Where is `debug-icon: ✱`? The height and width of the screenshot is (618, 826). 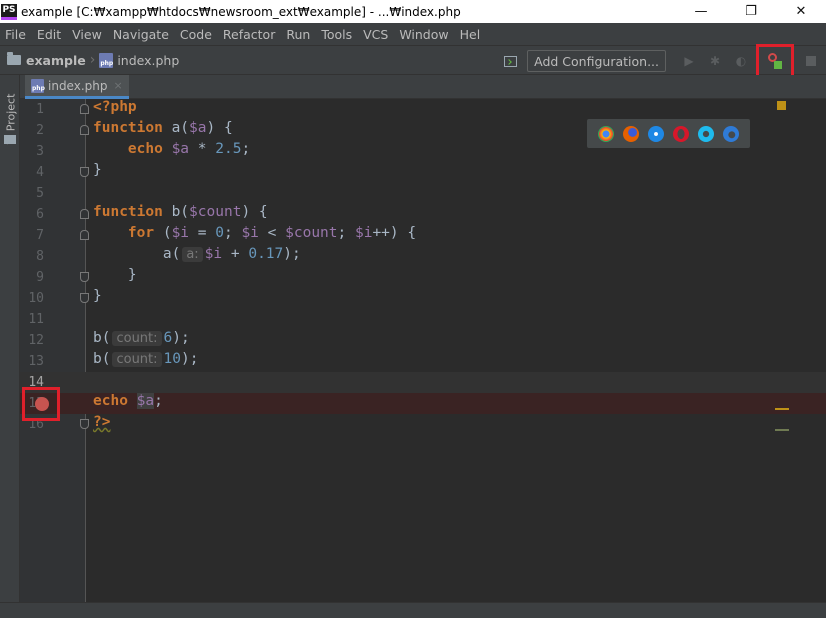 debug-icon: ✱ is located at coordinates (715, 61).